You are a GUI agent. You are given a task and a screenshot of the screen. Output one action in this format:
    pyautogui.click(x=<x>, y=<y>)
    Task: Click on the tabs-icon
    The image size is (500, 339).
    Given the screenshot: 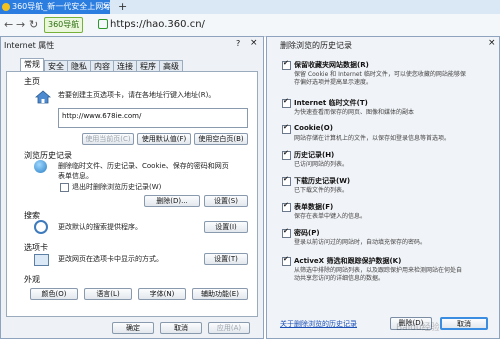 What is the action you would take?
    pyautogui.click(x=41, y=260)
    